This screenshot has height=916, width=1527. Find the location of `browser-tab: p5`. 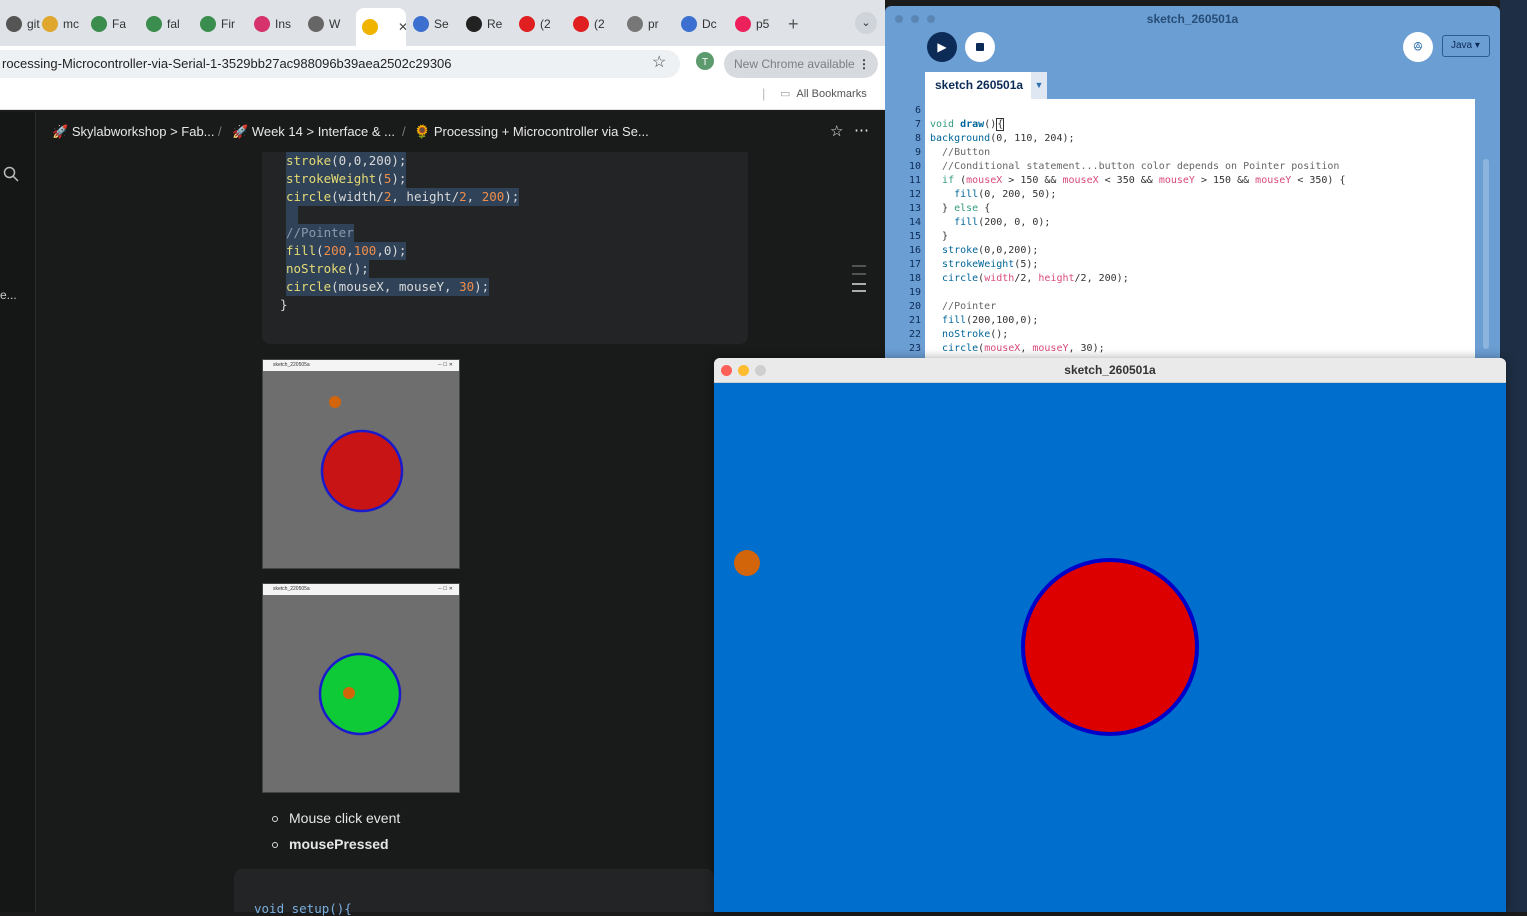

browser-tab: p5 is located at coordinates (754, 24).